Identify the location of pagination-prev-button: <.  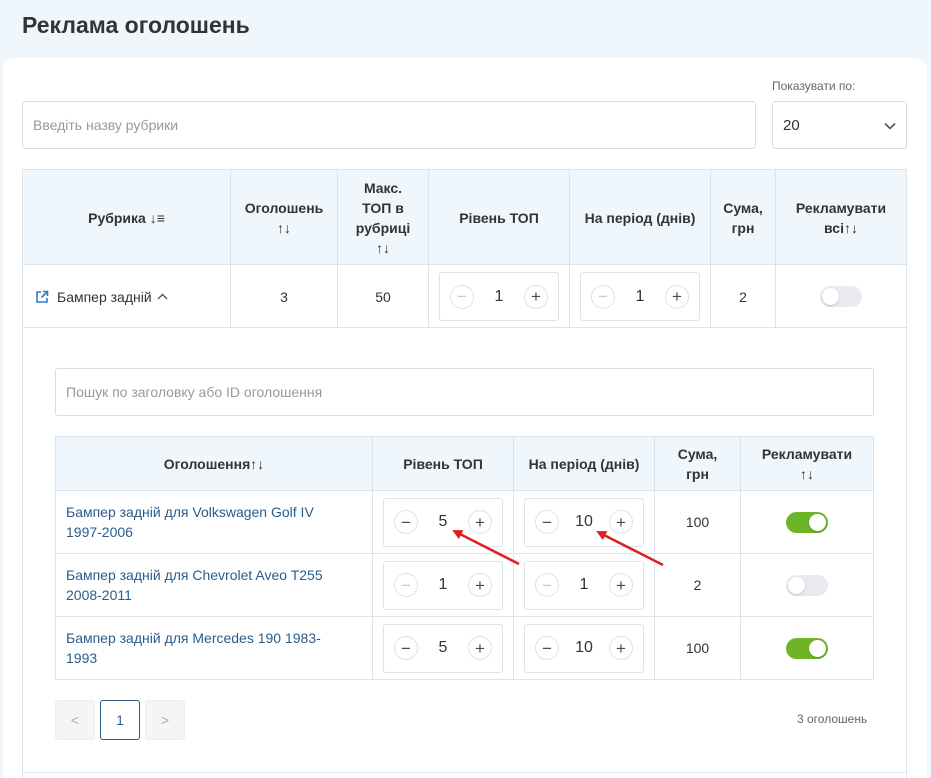
(75, 720).